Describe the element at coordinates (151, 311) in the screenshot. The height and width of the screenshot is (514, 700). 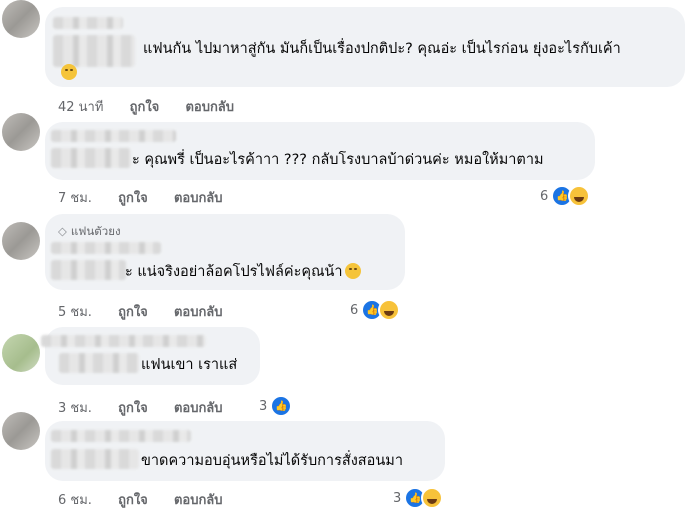
I see `comment-actions: 5 ชม. ถูกใจ ตอบกลับ` at that location.